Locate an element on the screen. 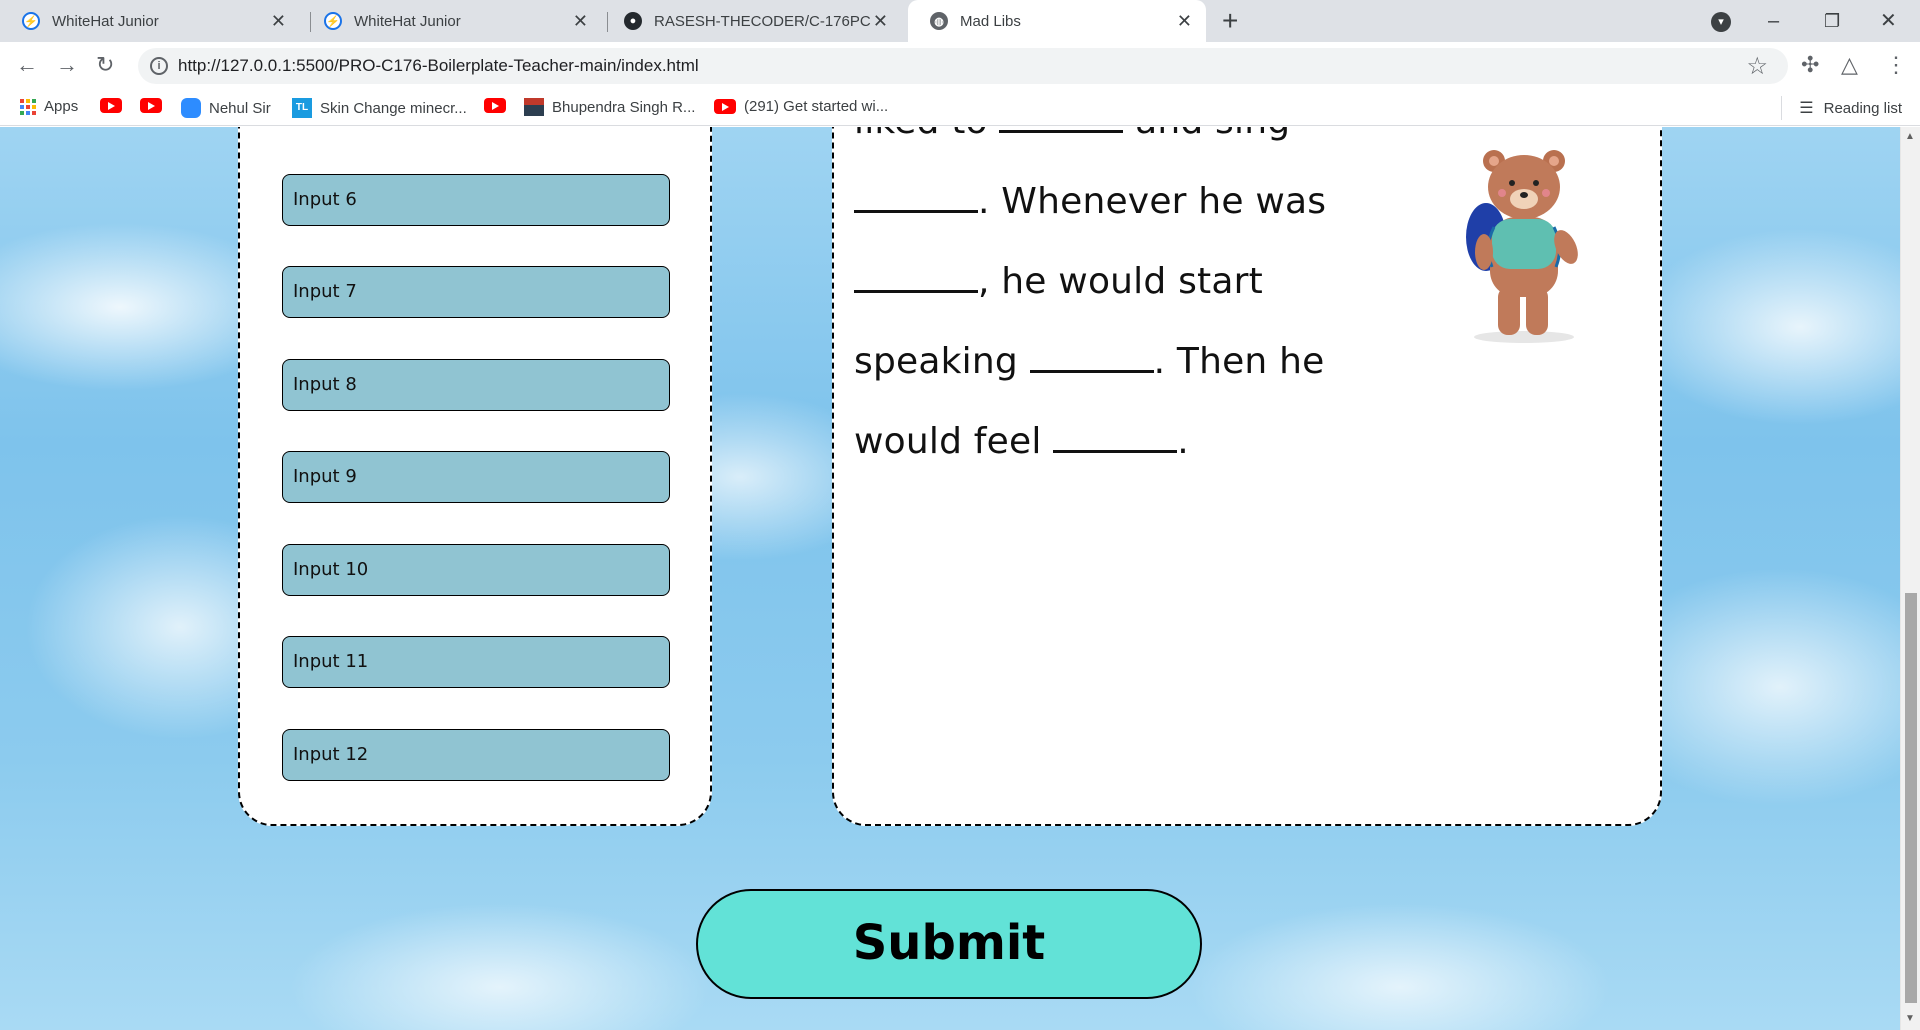  story-text: , he would start is located at coordinates (1120, 281).